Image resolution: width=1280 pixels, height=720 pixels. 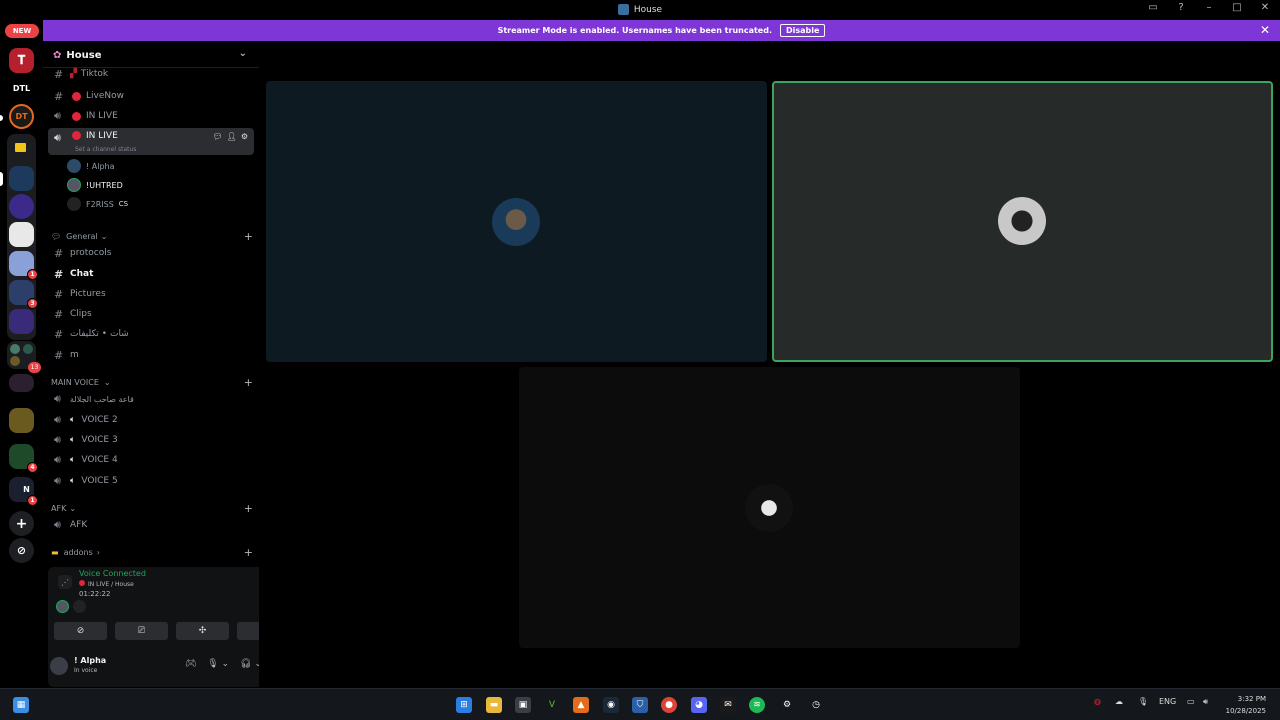 I want to click on screen-share-button: ⎚, so click(x=141, y=631).